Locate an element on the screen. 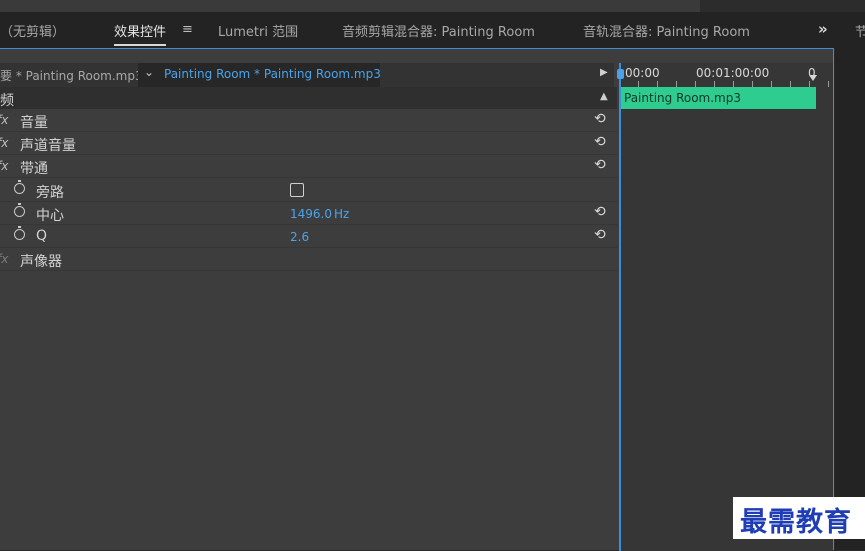  effect-label: 声道音量 is located at coordinates (48, 146).